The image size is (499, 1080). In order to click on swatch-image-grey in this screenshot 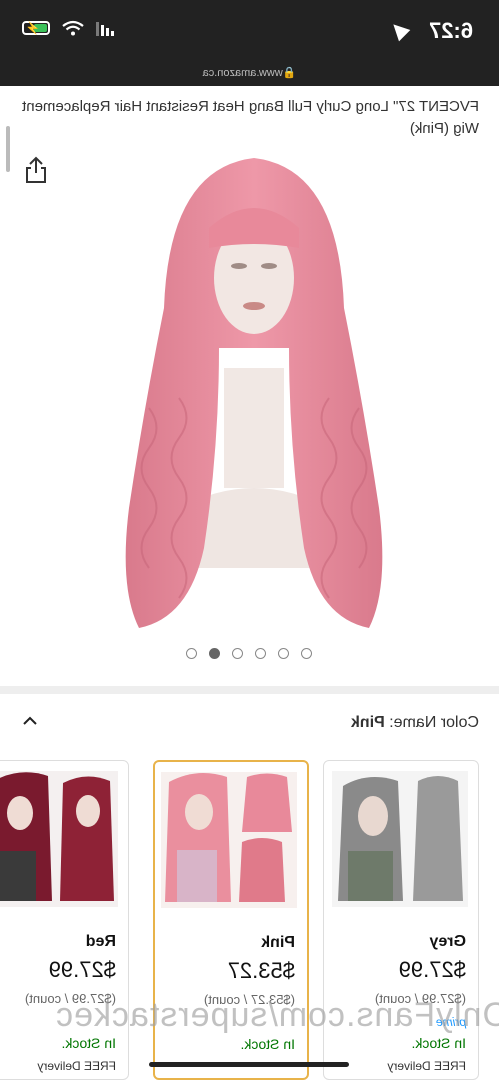, I will do `click(400, 839)`.